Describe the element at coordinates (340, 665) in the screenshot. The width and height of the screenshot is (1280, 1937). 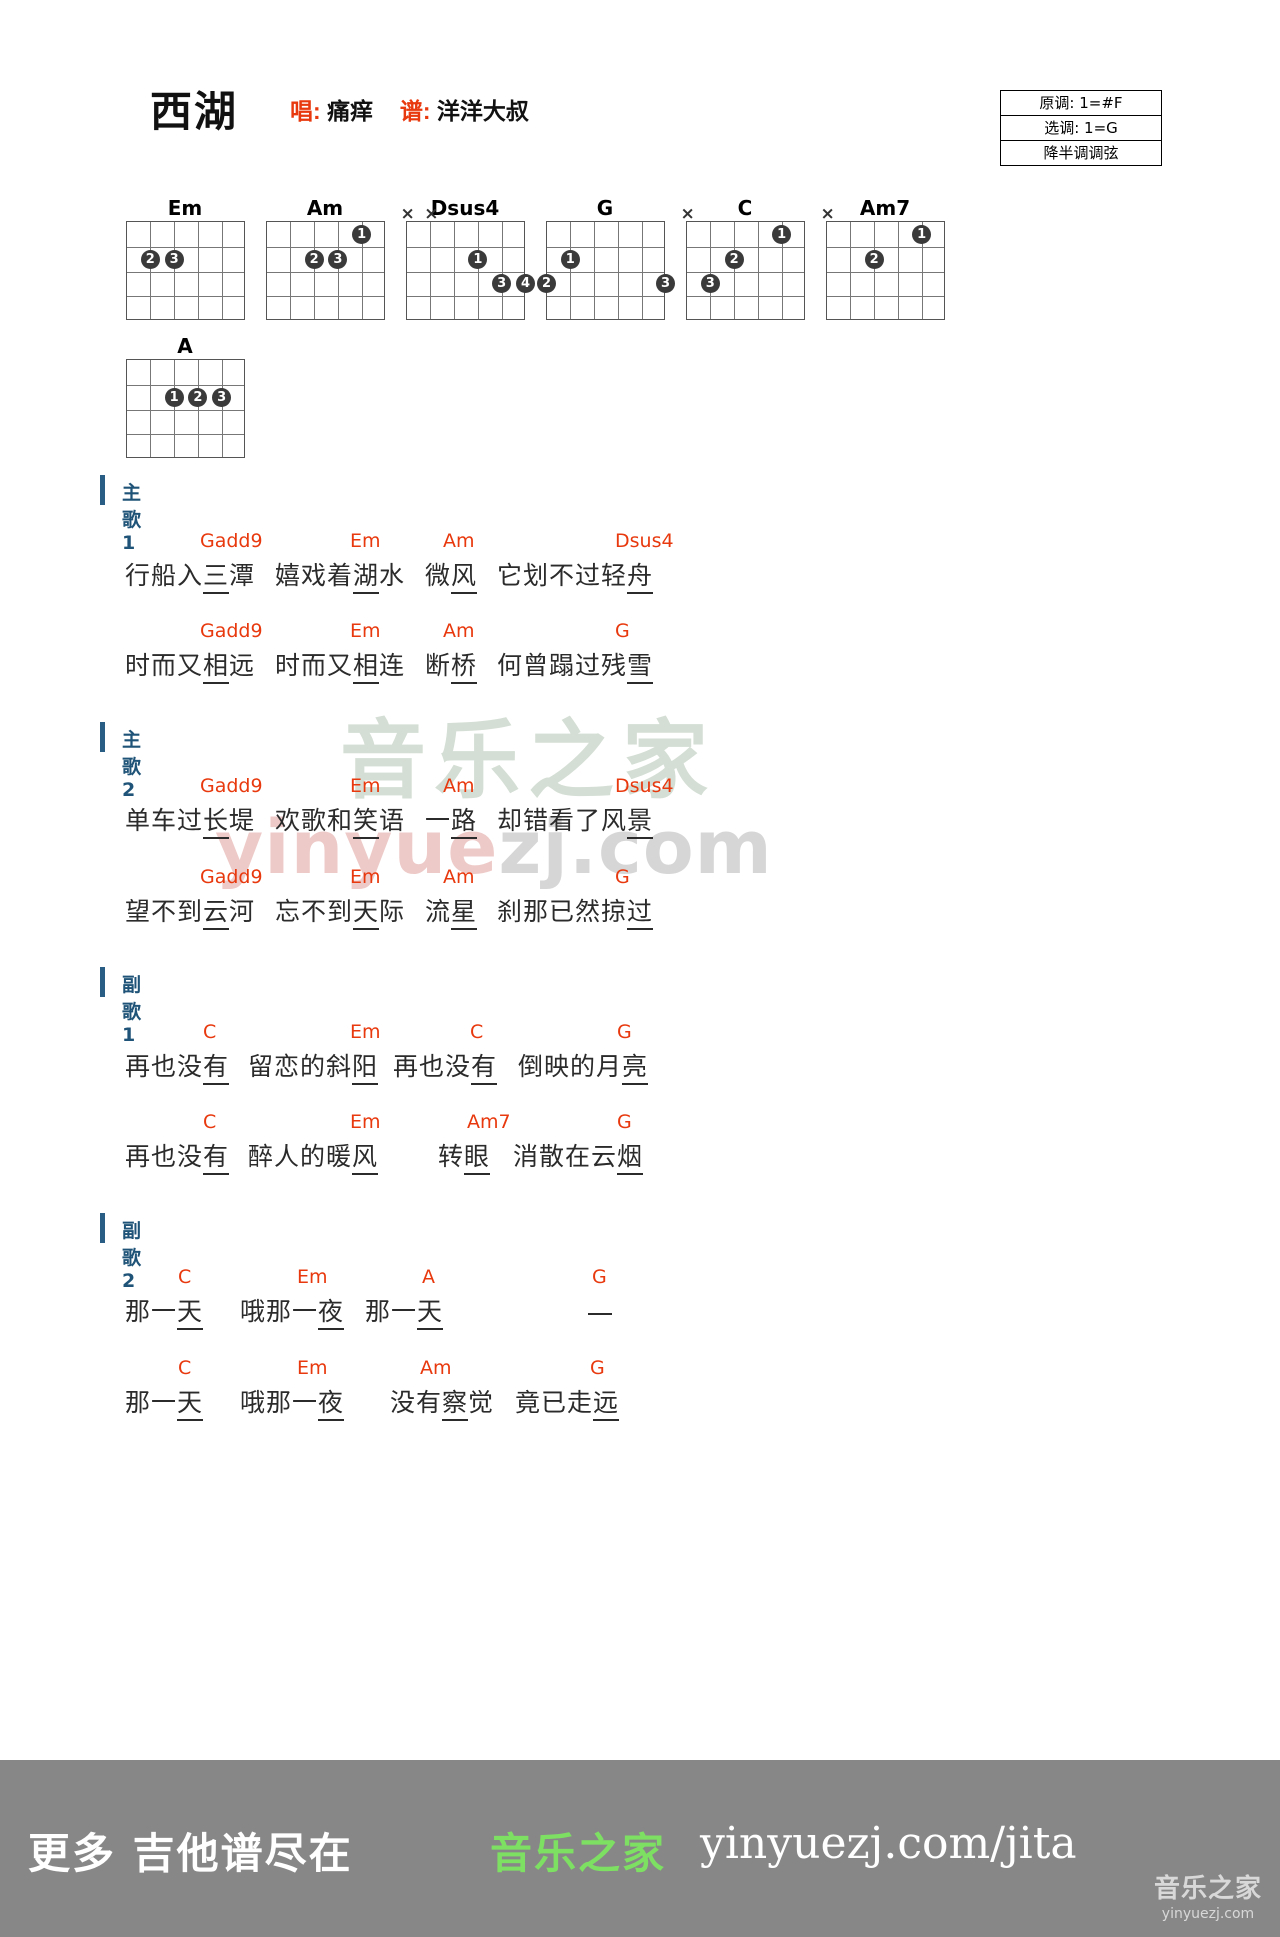
I see `lyric-text: 时而又相连` at that location.